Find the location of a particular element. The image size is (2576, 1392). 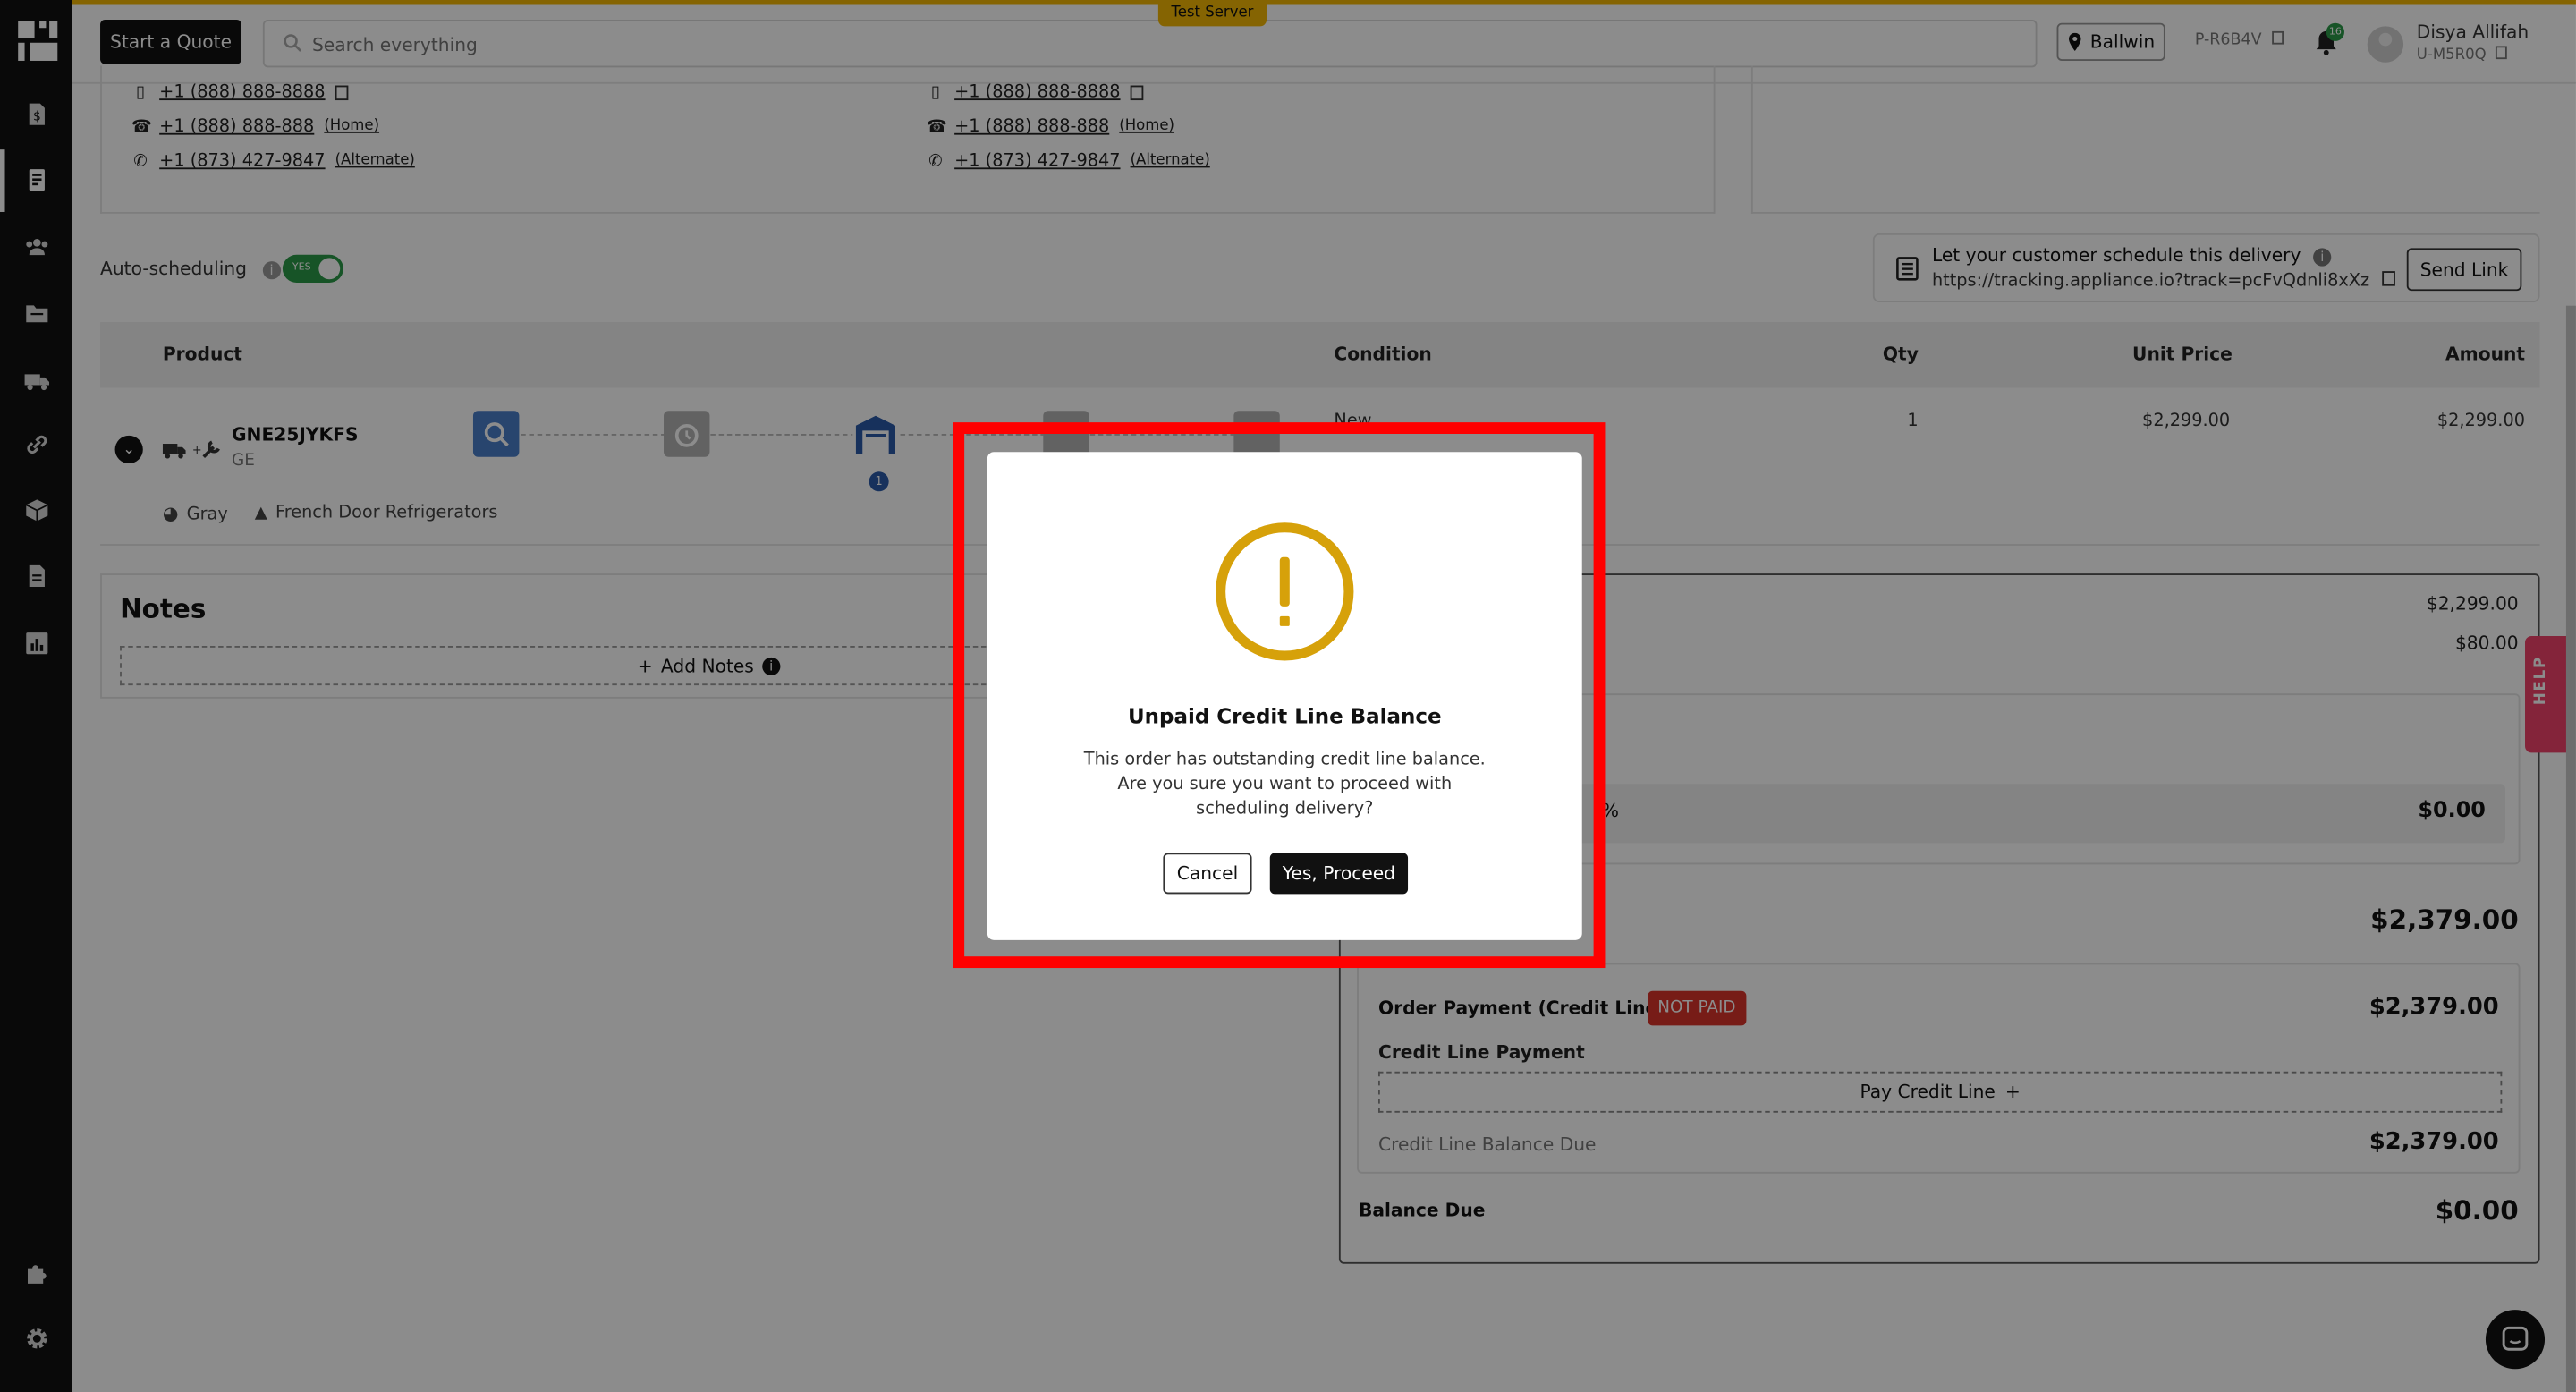

cancel-button: Cancel is located at coordinates (1207, 874).